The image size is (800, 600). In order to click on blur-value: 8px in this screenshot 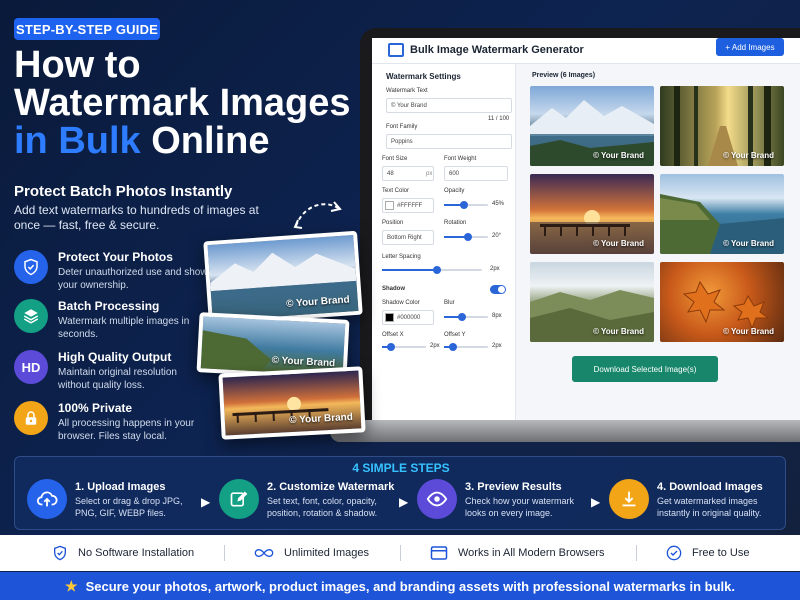, I will do `click(497, 316)`.